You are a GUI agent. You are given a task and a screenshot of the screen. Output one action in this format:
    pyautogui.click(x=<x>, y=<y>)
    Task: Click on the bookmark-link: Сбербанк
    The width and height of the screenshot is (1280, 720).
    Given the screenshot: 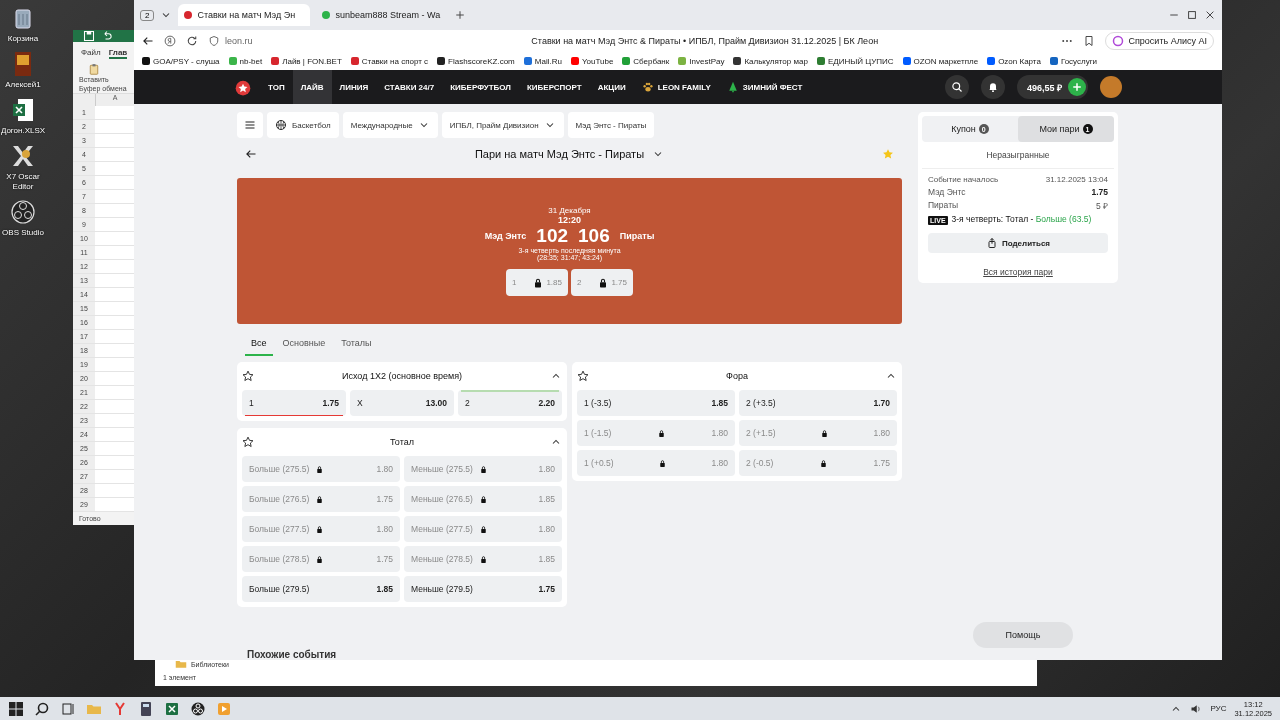 What is the action you would take?
    pyautogui.click(x=651, y=61)
    